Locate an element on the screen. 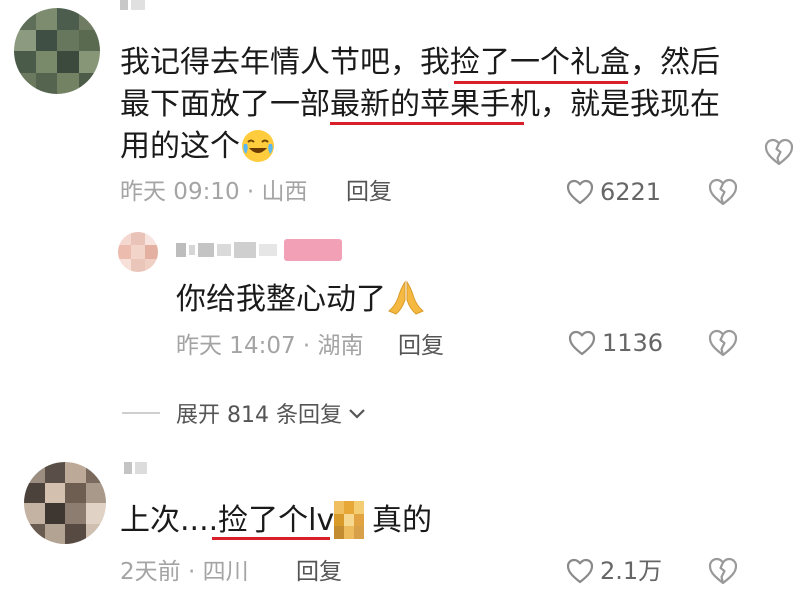 This screenshot has width=800, height=600. like-button: 1136 is located at coordinates (615, 343).